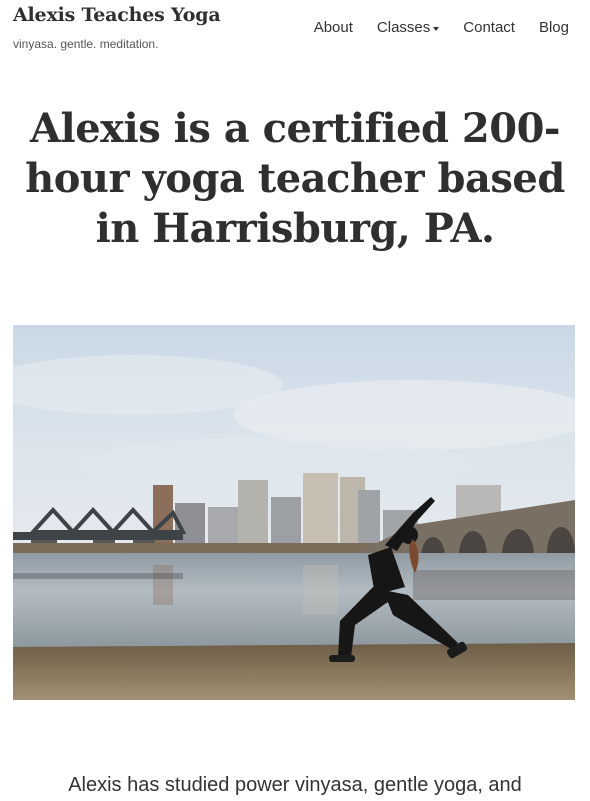 Image resolution: width=590 pixels, height=801 pixels. I want to click on nav-blog-label: Blog, so click(553, 27).